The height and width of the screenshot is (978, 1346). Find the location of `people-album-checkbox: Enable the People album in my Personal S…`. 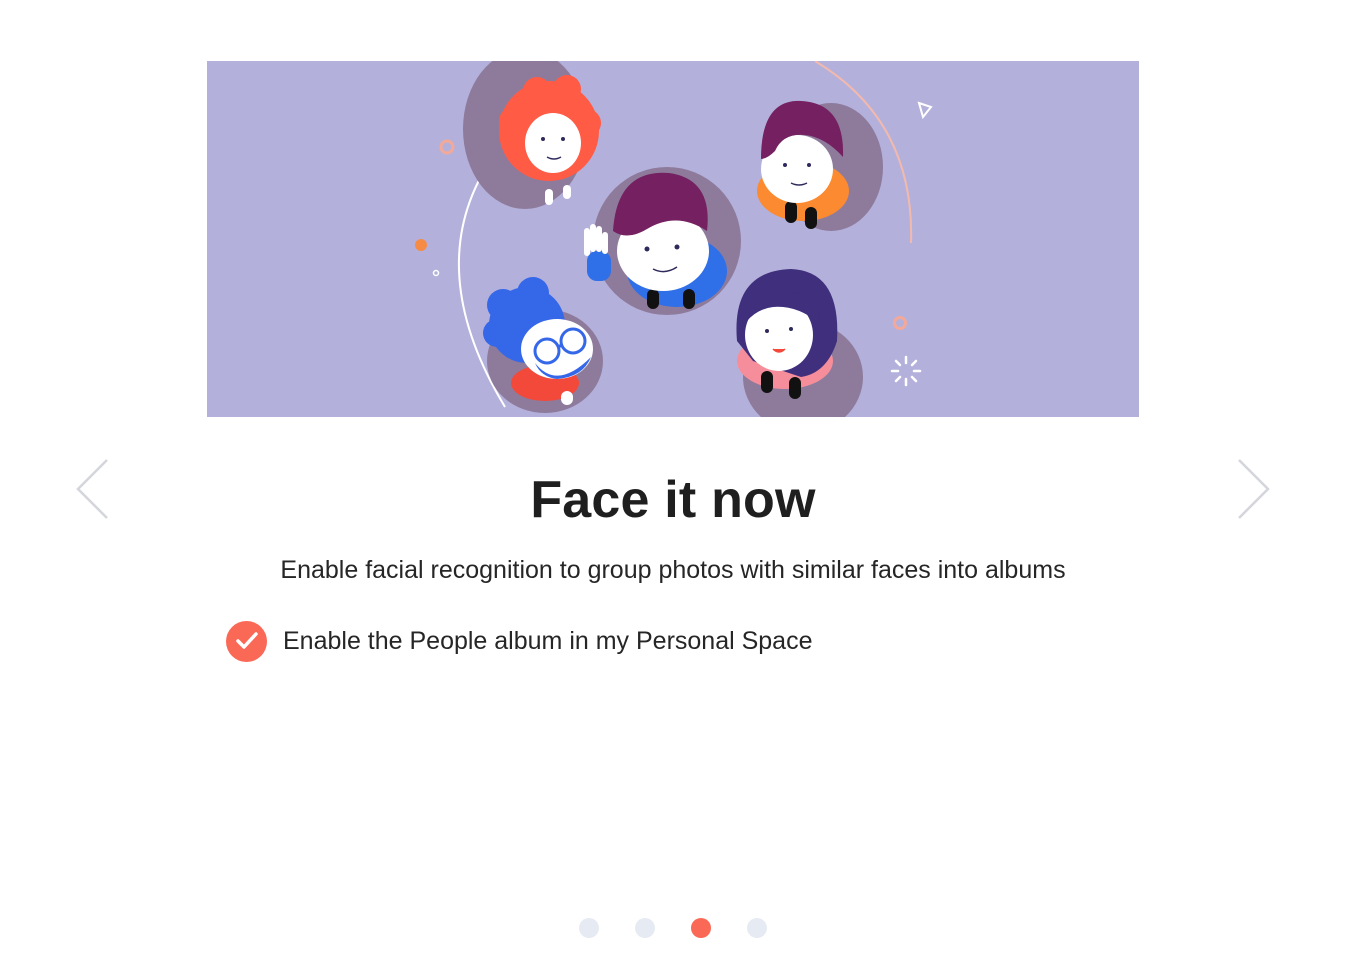

people-album-checkbox: Enable the People album in my Personal S… is located at coordinates (519, 641).